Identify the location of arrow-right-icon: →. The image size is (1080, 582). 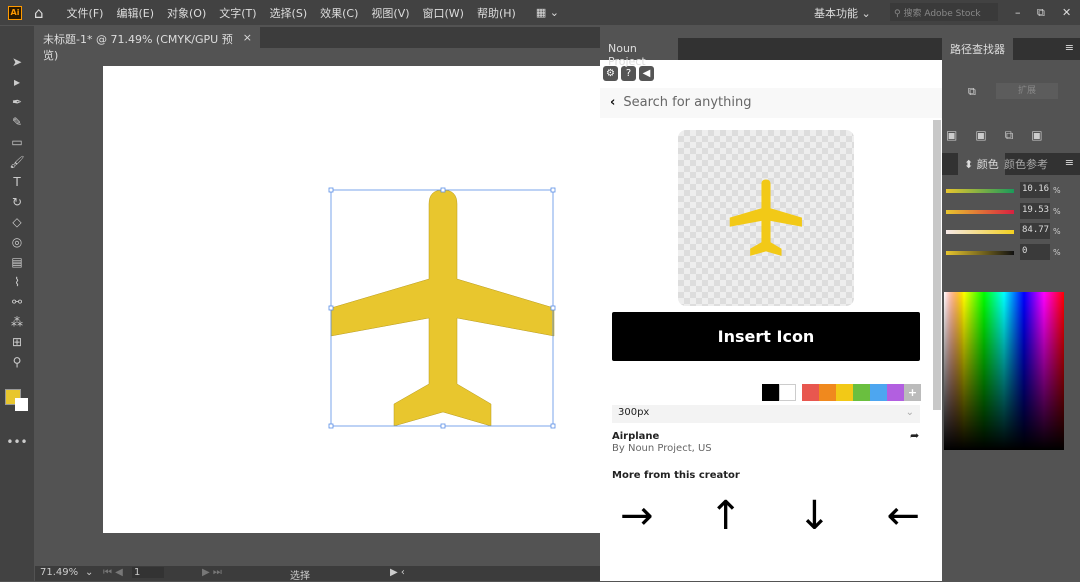
(637, 516).